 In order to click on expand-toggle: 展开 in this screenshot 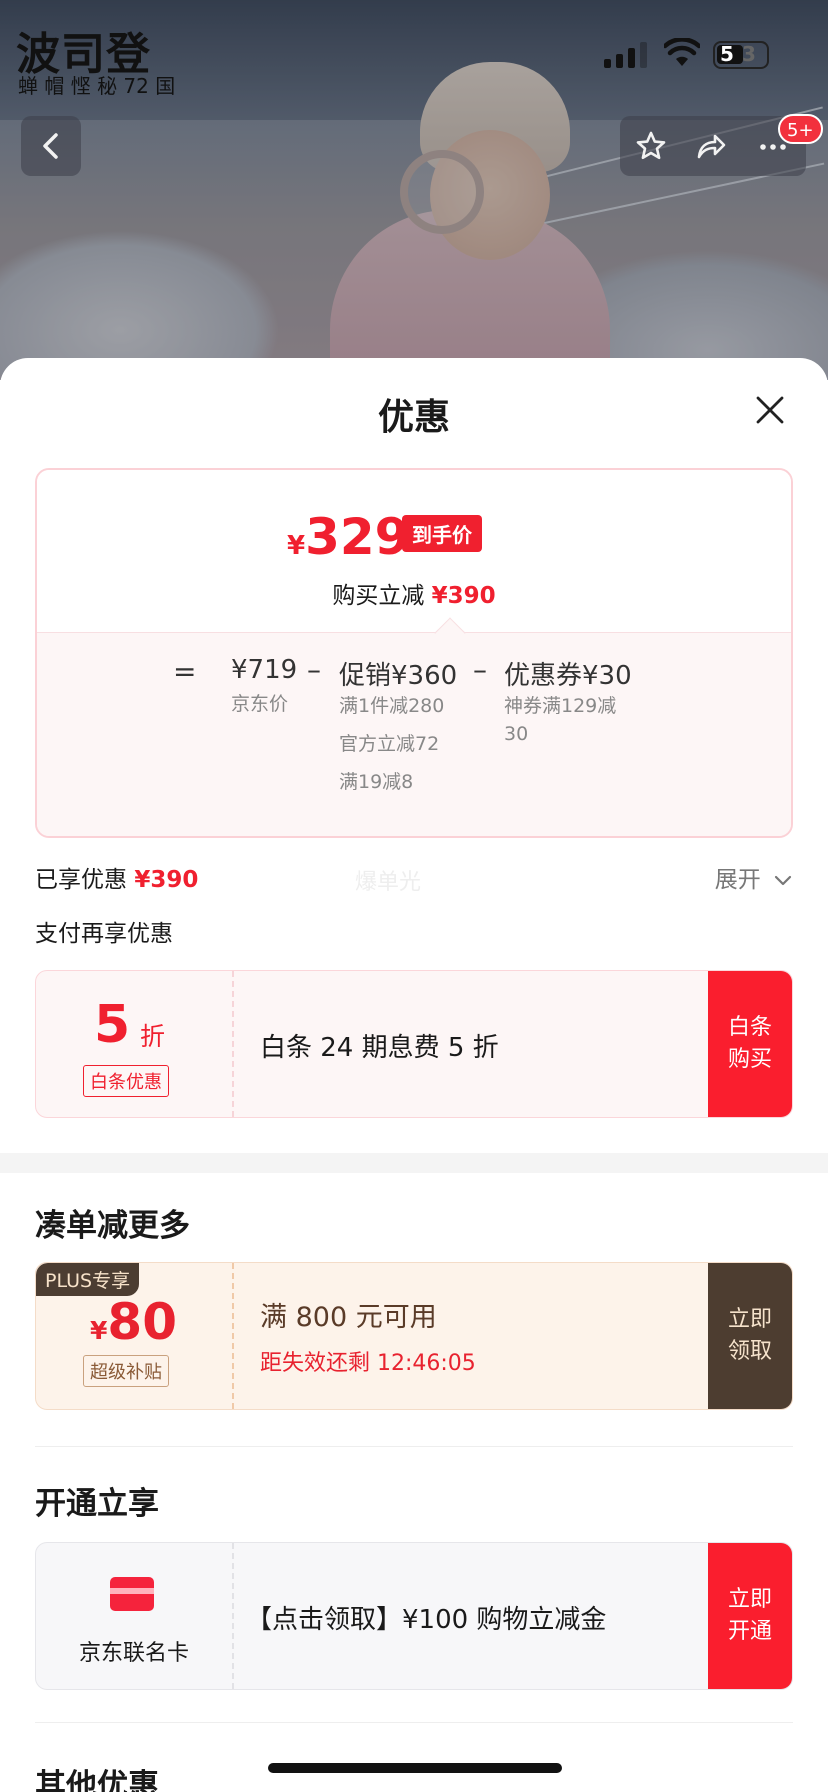, I will do `click(753, 877)`.